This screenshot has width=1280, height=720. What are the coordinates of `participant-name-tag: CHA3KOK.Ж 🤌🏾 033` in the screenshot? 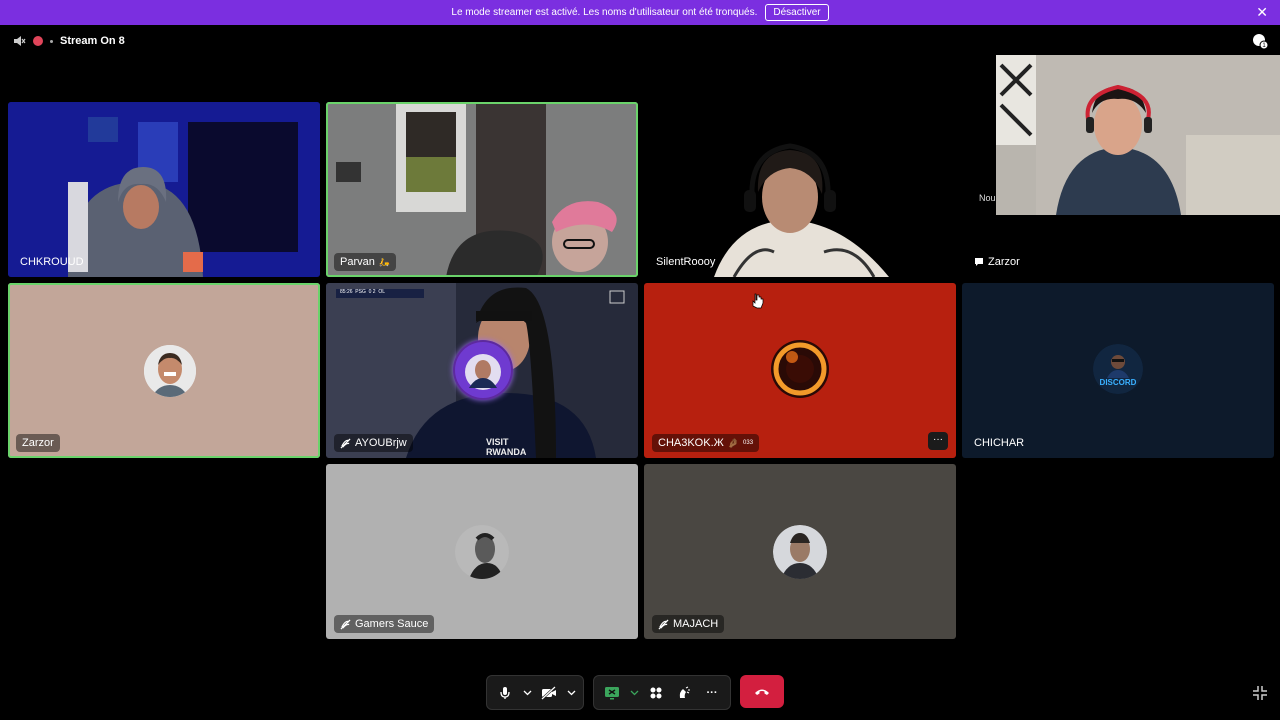 It's located at (706, 443).